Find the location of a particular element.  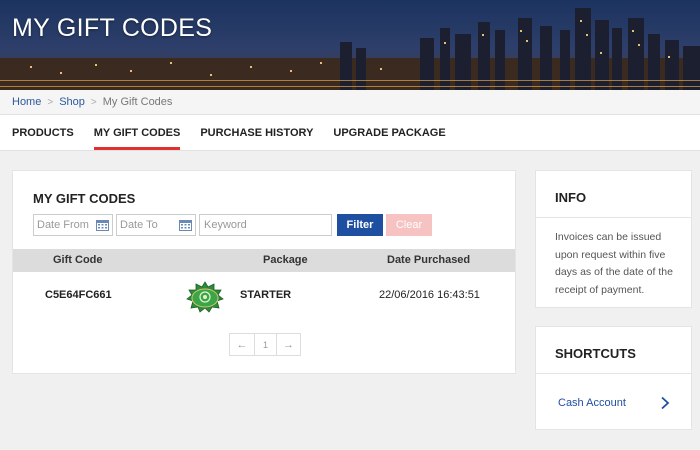

breadcrumb: Home > Shop > My Gift Codes is located at coordinates (350, 102).